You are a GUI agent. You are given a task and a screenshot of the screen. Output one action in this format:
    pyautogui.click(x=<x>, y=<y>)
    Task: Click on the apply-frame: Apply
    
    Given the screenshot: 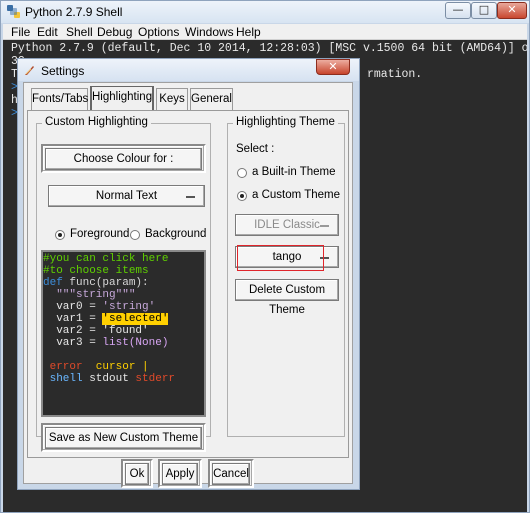 What is the action you would take?
    pyautogui.click(x=180, y=473)
    